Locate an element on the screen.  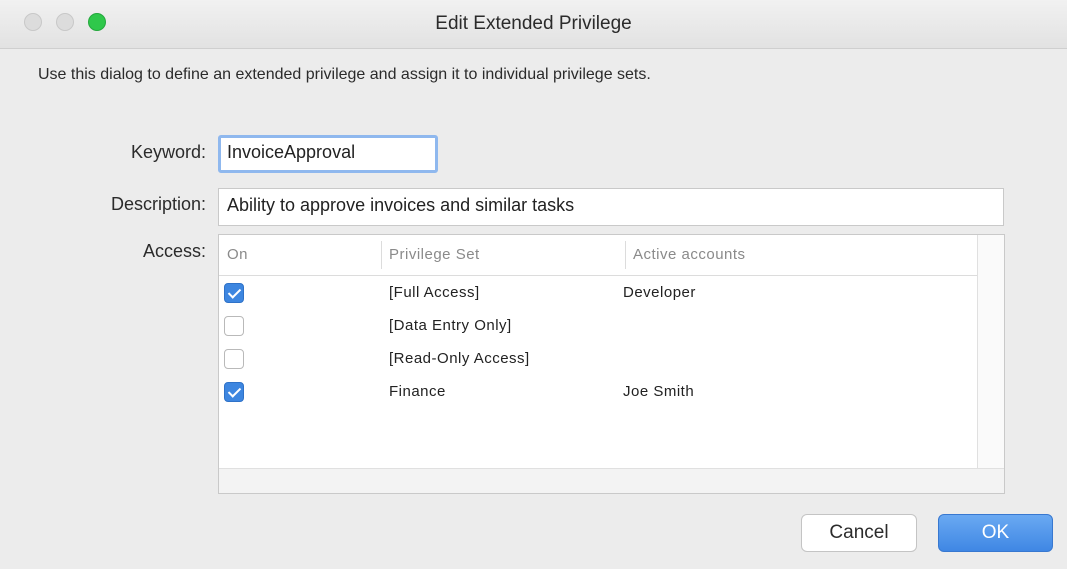
window-title: Edit Extended Privilege is located at coordinates (533, 23).